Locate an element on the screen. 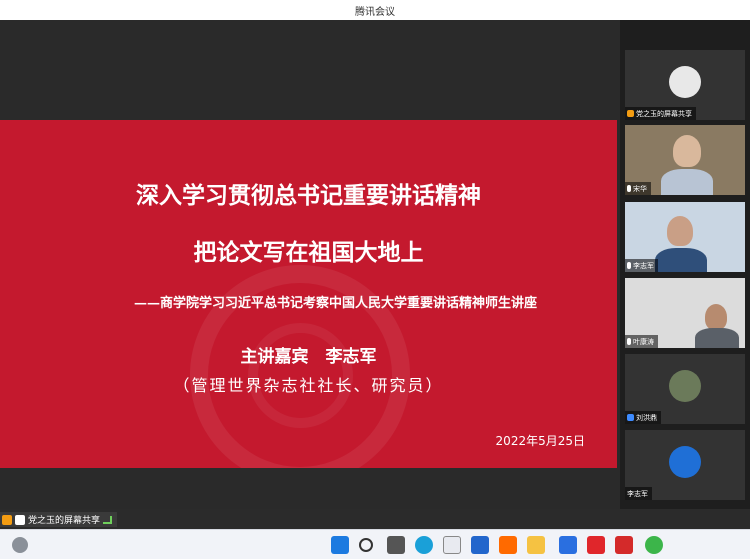  windows-start-icon is located at coordinates (340, 545).